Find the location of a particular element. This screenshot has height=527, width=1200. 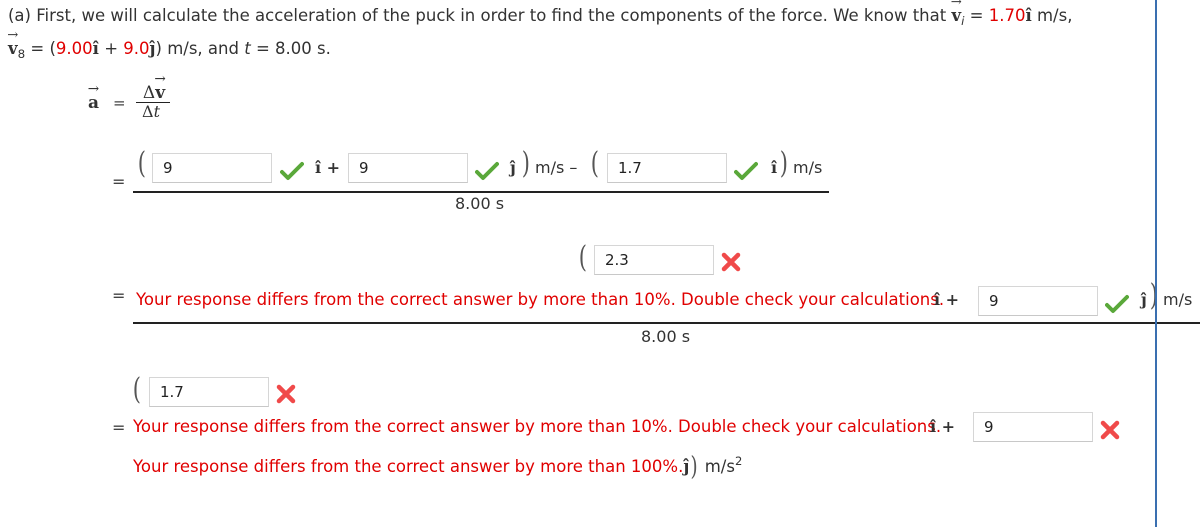

acceleration-symbol: a is located at coordinates (93, 103).